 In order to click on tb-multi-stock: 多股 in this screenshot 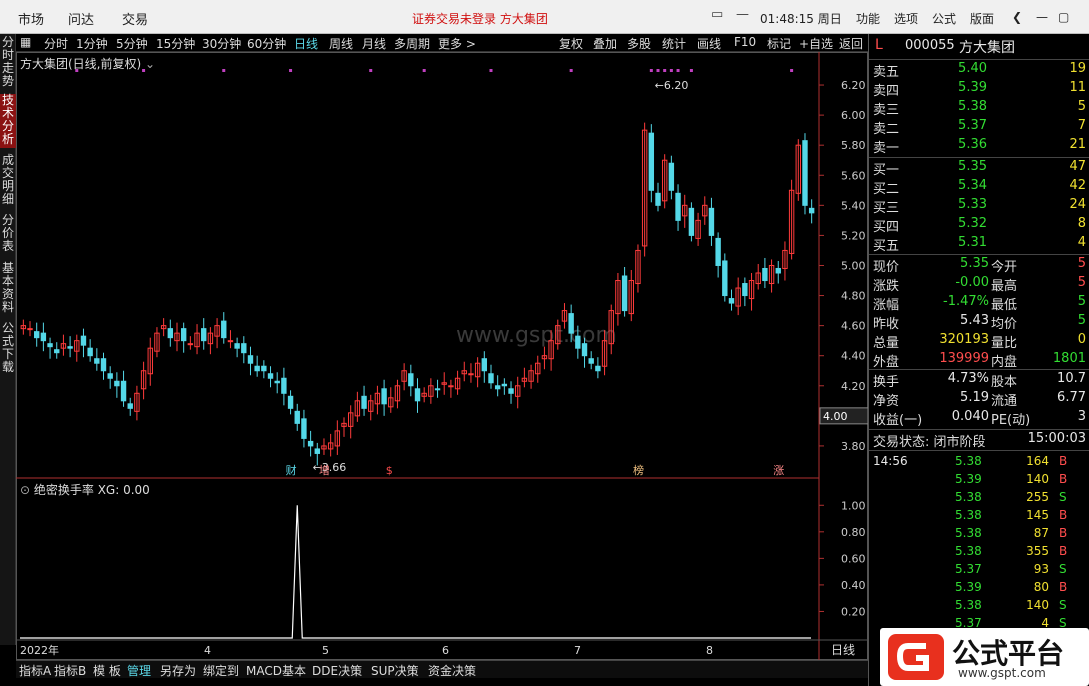, I will do `click(639, 43)`.